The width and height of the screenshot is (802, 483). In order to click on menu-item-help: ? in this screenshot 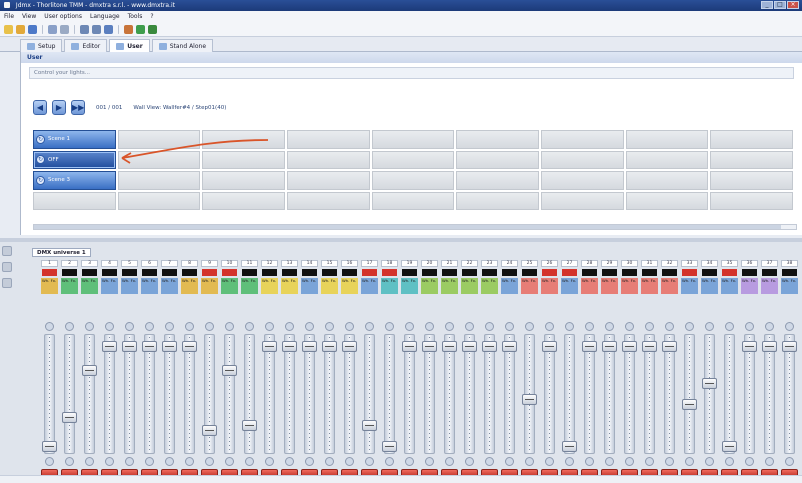, I will do `click(151, 17)`.